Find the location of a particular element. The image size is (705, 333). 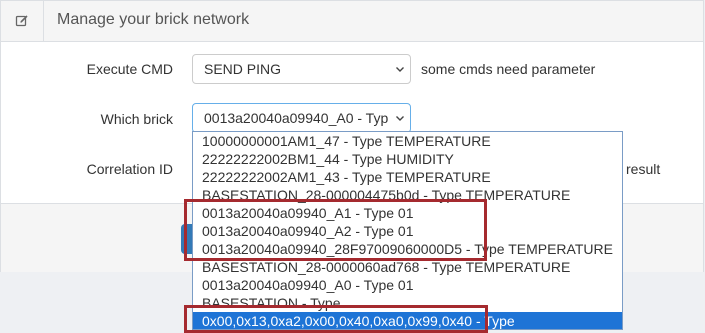

which-brick-label: Which brick is located at coordinates (136, 119).